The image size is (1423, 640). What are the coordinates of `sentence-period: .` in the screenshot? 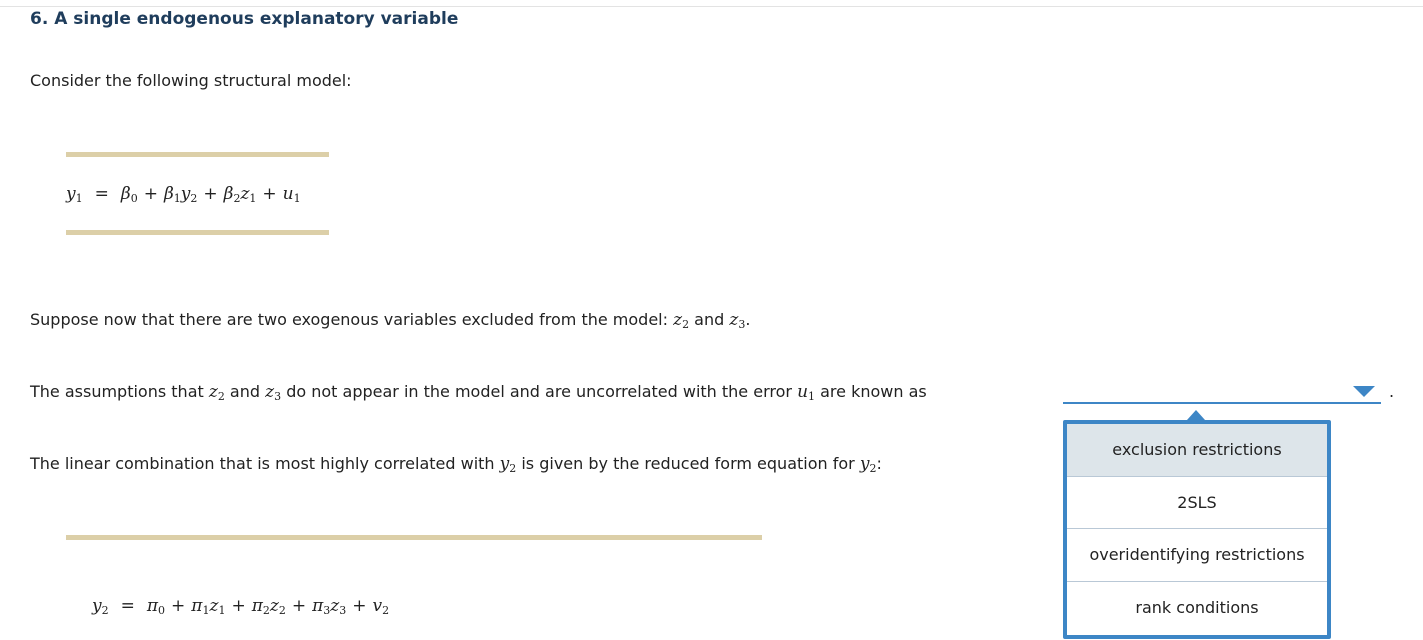 It's located at (1392, 391).